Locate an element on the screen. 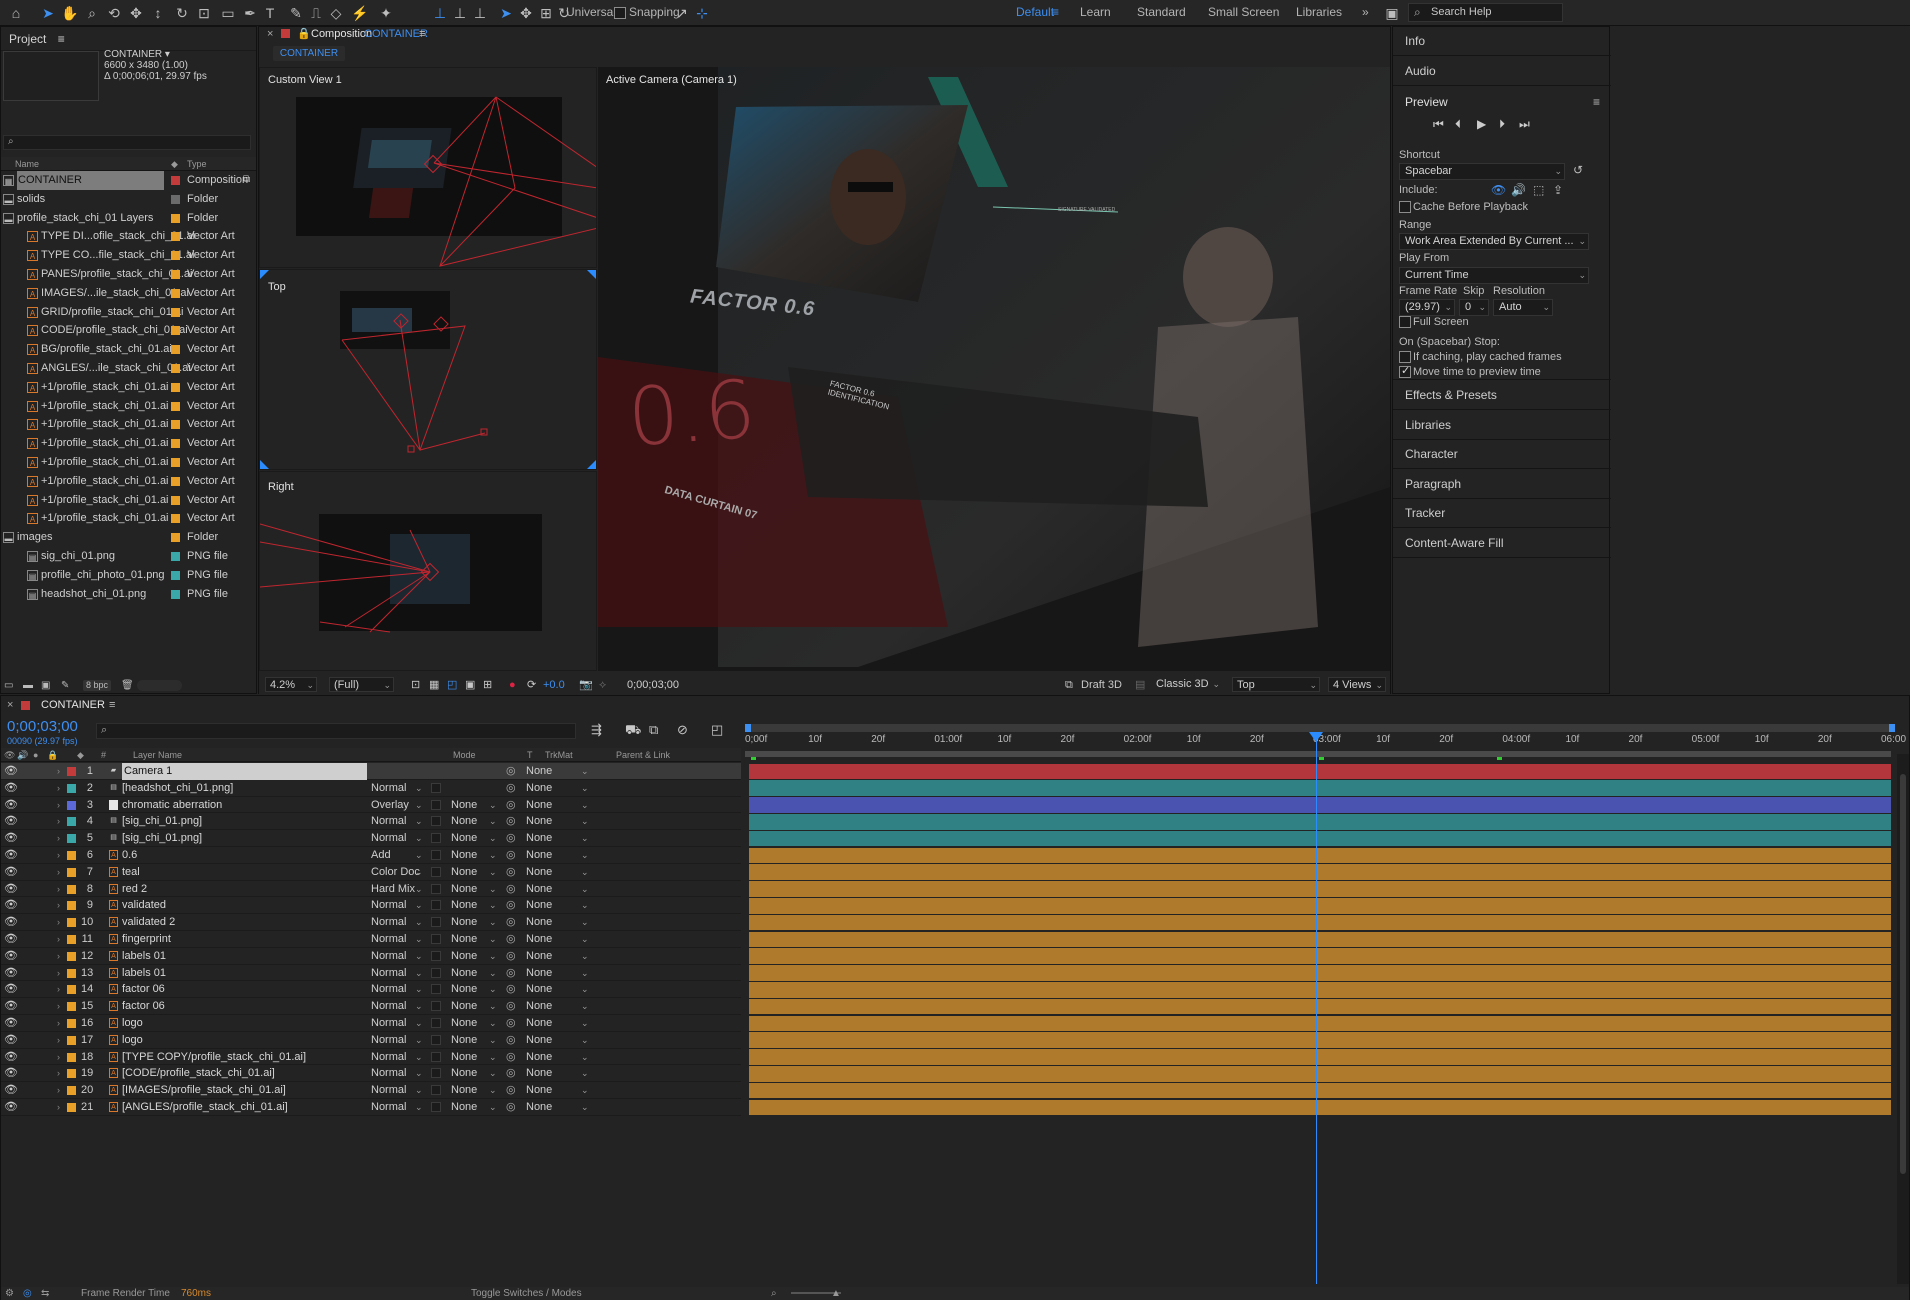  scale-universal-icon: ⊞ is located at coordinates (546, 13).